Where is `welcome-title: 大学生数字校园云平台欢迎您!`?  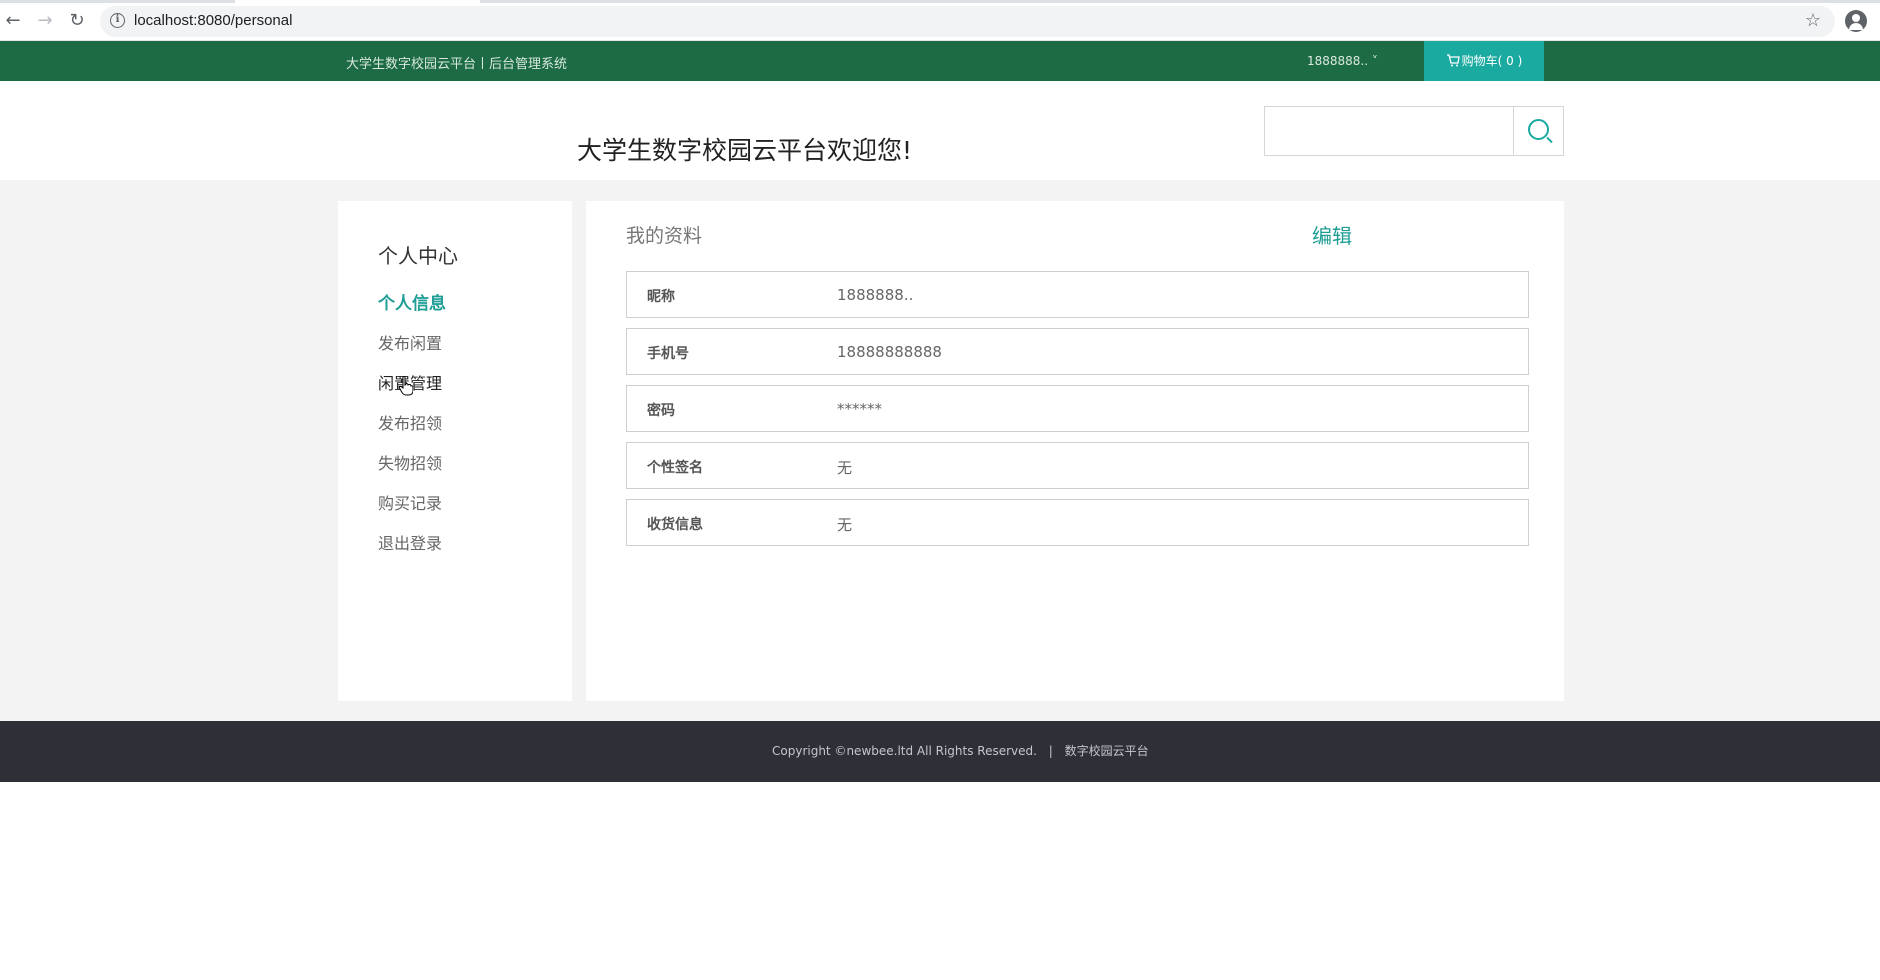
welcome-title: 大学生数字校园云平台欢迎您! is located at coordinates (745, 150).